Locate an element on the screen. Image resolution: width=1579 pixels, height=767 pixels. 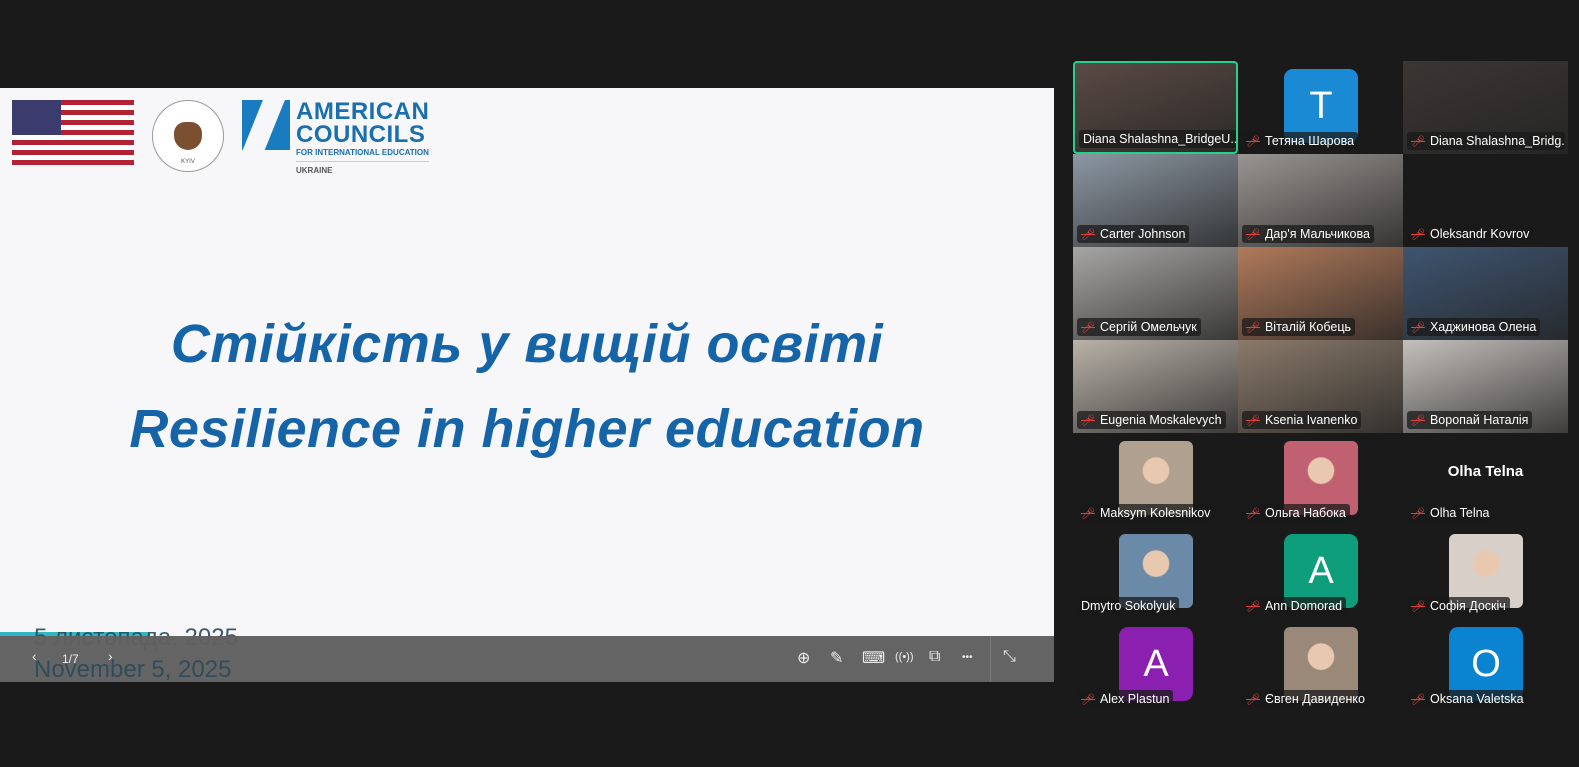
participant-tile: 🎤︎ Сергій Омельчук is located at coordinates (1155, 293).